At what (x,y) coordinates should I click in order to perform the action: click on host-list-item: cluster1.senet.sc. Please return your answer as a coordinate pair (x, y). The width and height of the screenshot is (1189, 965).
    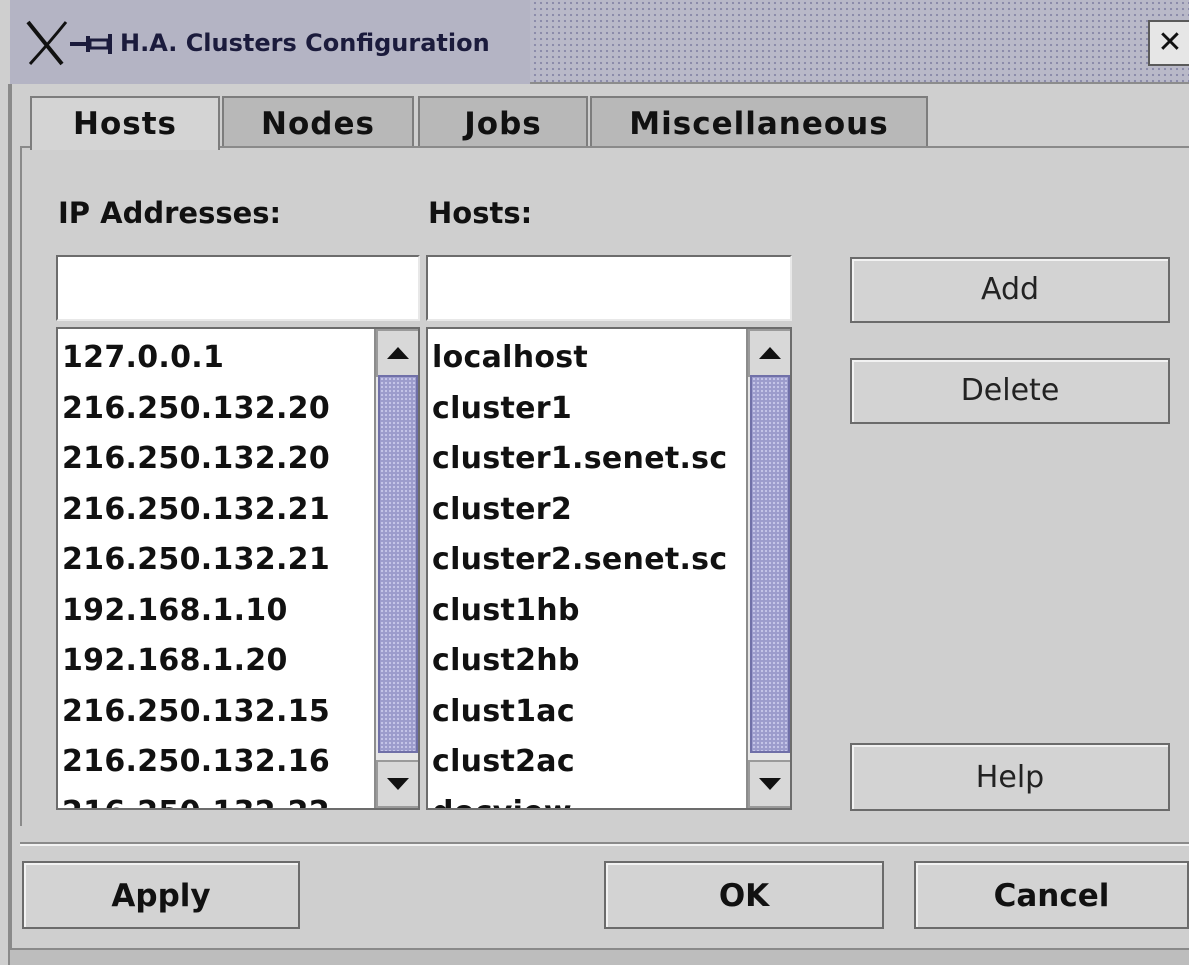
    Looking at the image, I should click on (588, 459).